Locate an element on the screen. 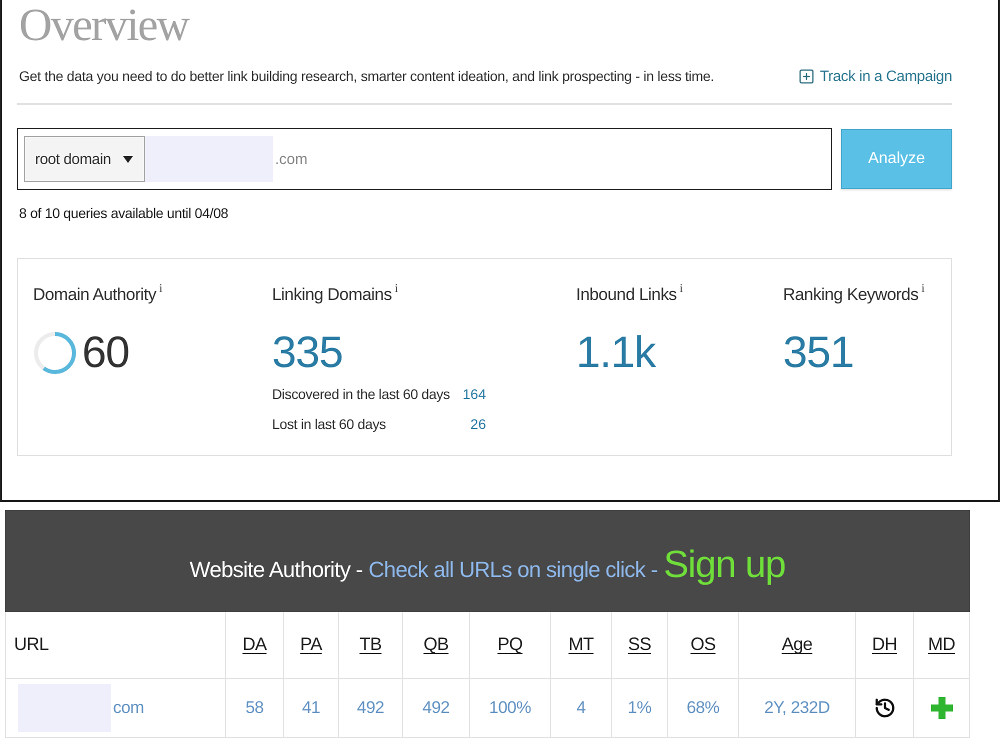  column-header: PQ is located at coordinates (510, 645).